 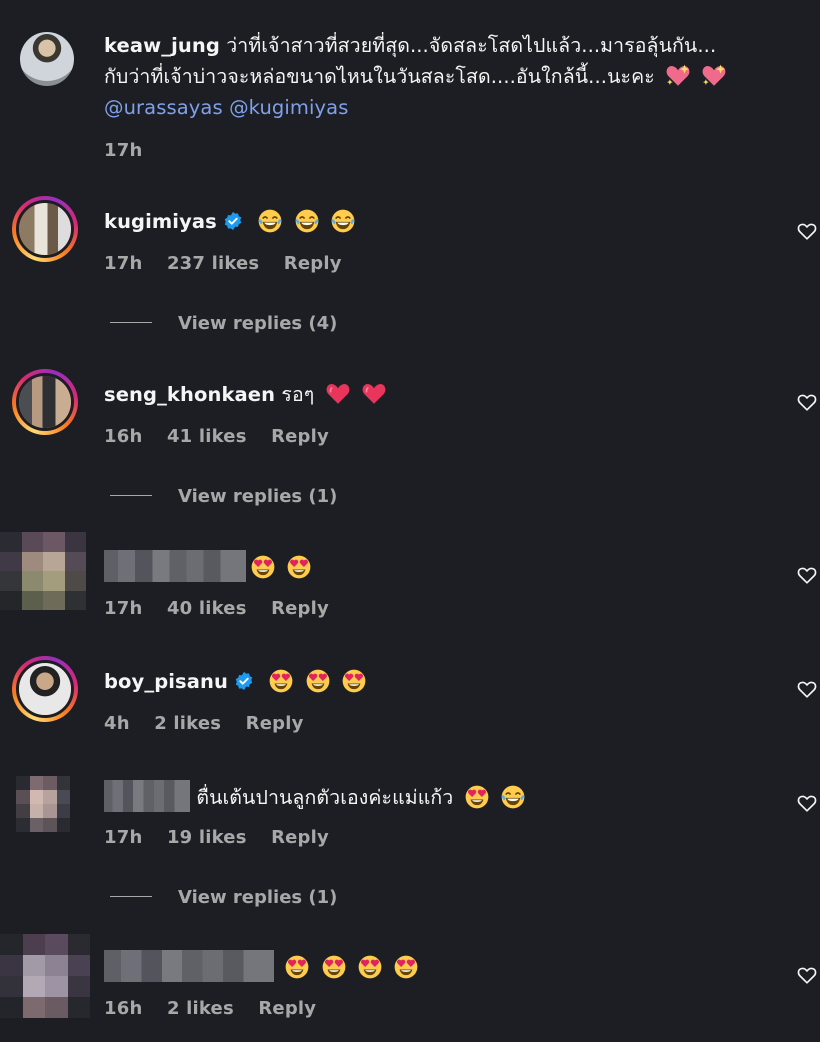 What do you see at coordinates (410, 582) in the screenshot?
I see `comment-item: 17h 40 likes Reply` at bounding box center [410, 582].